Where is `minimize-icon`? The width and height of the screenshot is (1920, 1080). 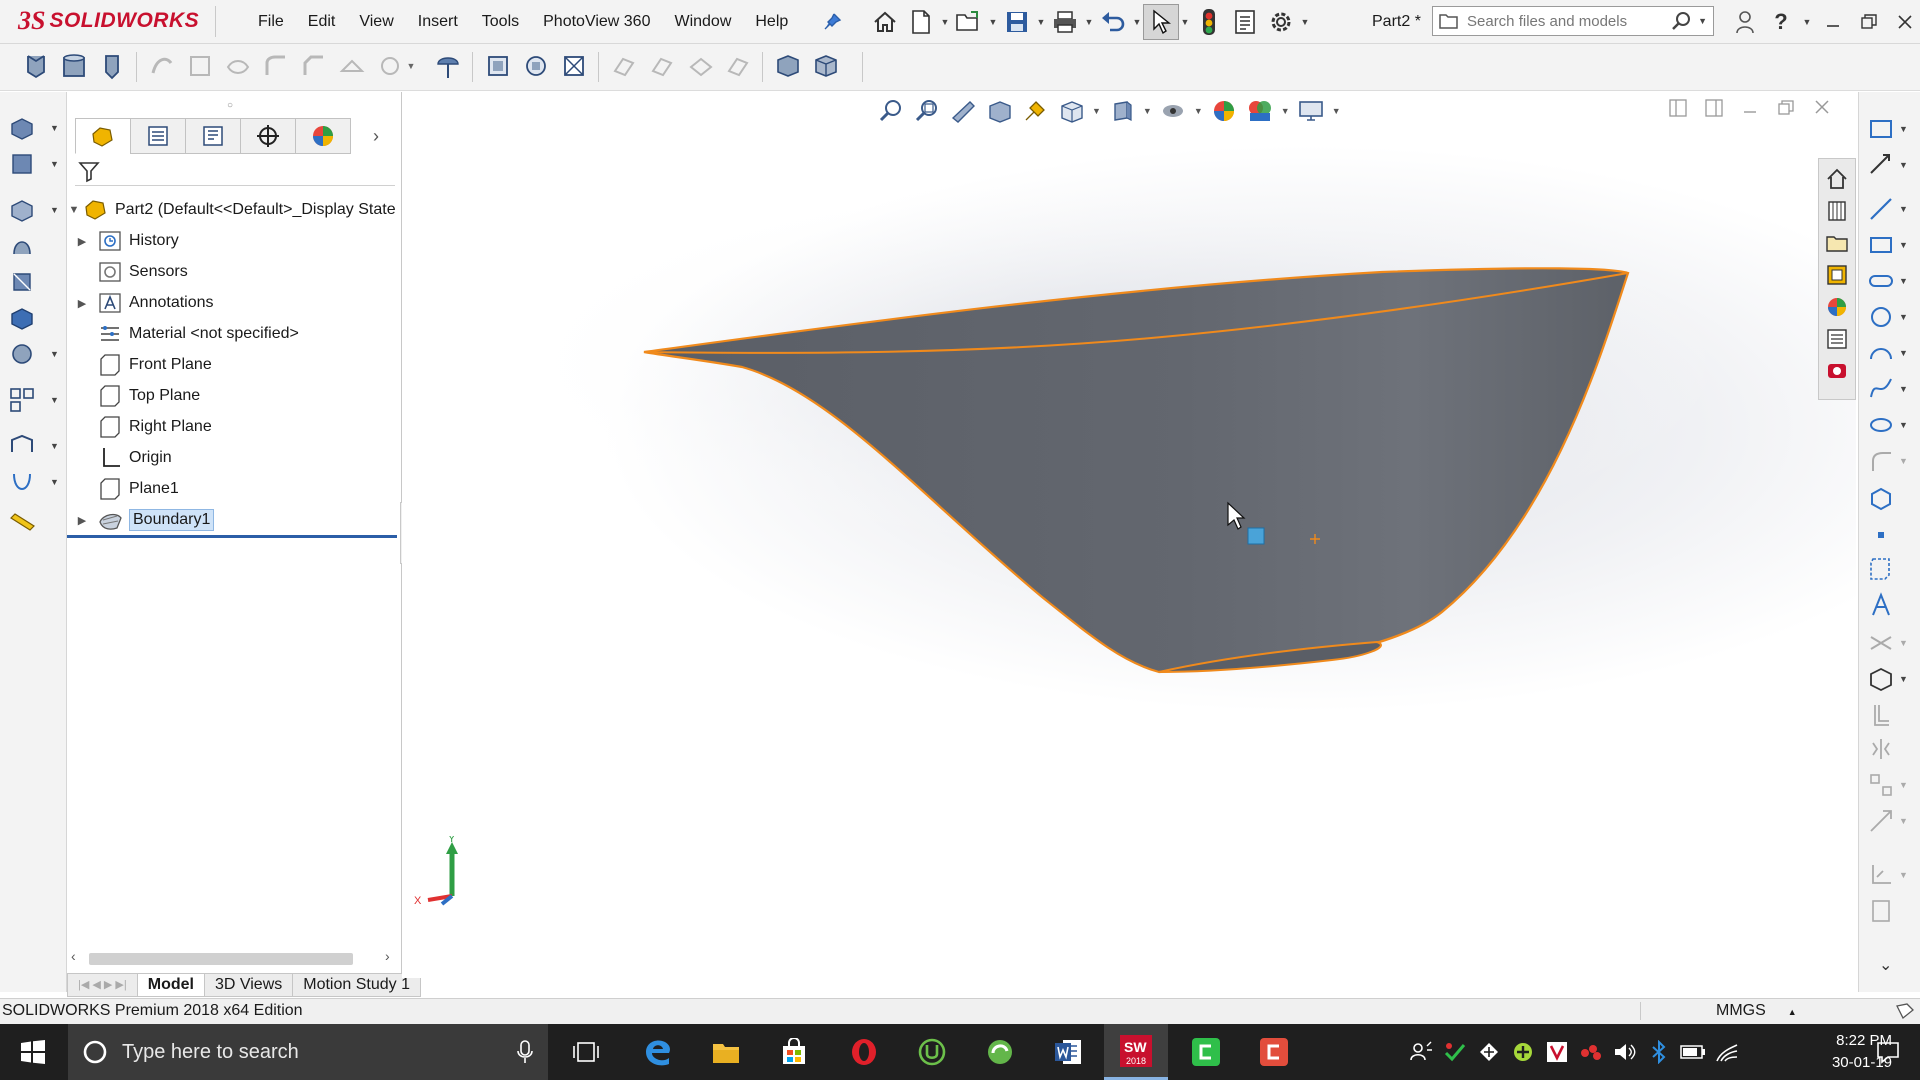
minimize-icon is located at coordinates (1751, 110).